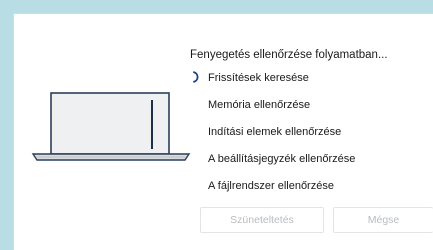  What do you see at coordinates (262, 220) in the screenshot?
I see `pause-button: Szüneteltetés` at bounding box center [262, 220].